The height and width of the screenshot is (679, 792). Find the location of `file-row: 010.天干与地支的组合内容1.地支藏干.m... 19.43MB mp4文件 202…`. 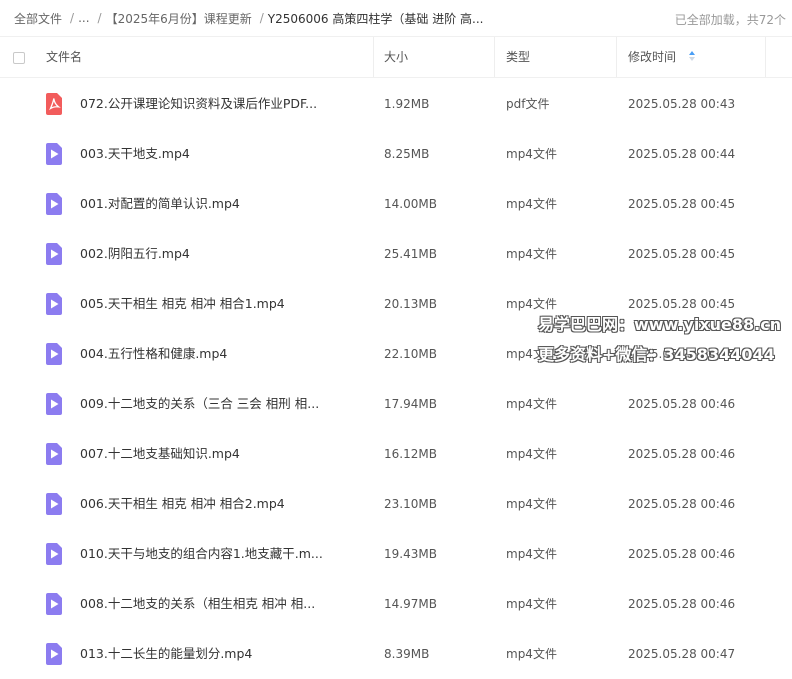

file-row: 010.天干与地支的组合内容1.地支藏干.m... 19.43MB mp4文件 202… is located at coordinates (396, 554).